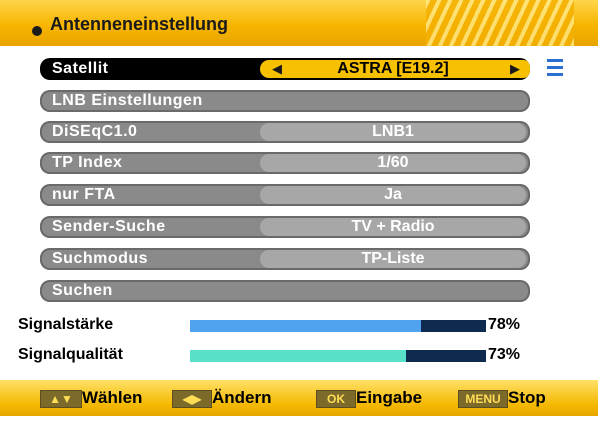  I want to click on row-label: Sender-Suche, so click(109, 226).